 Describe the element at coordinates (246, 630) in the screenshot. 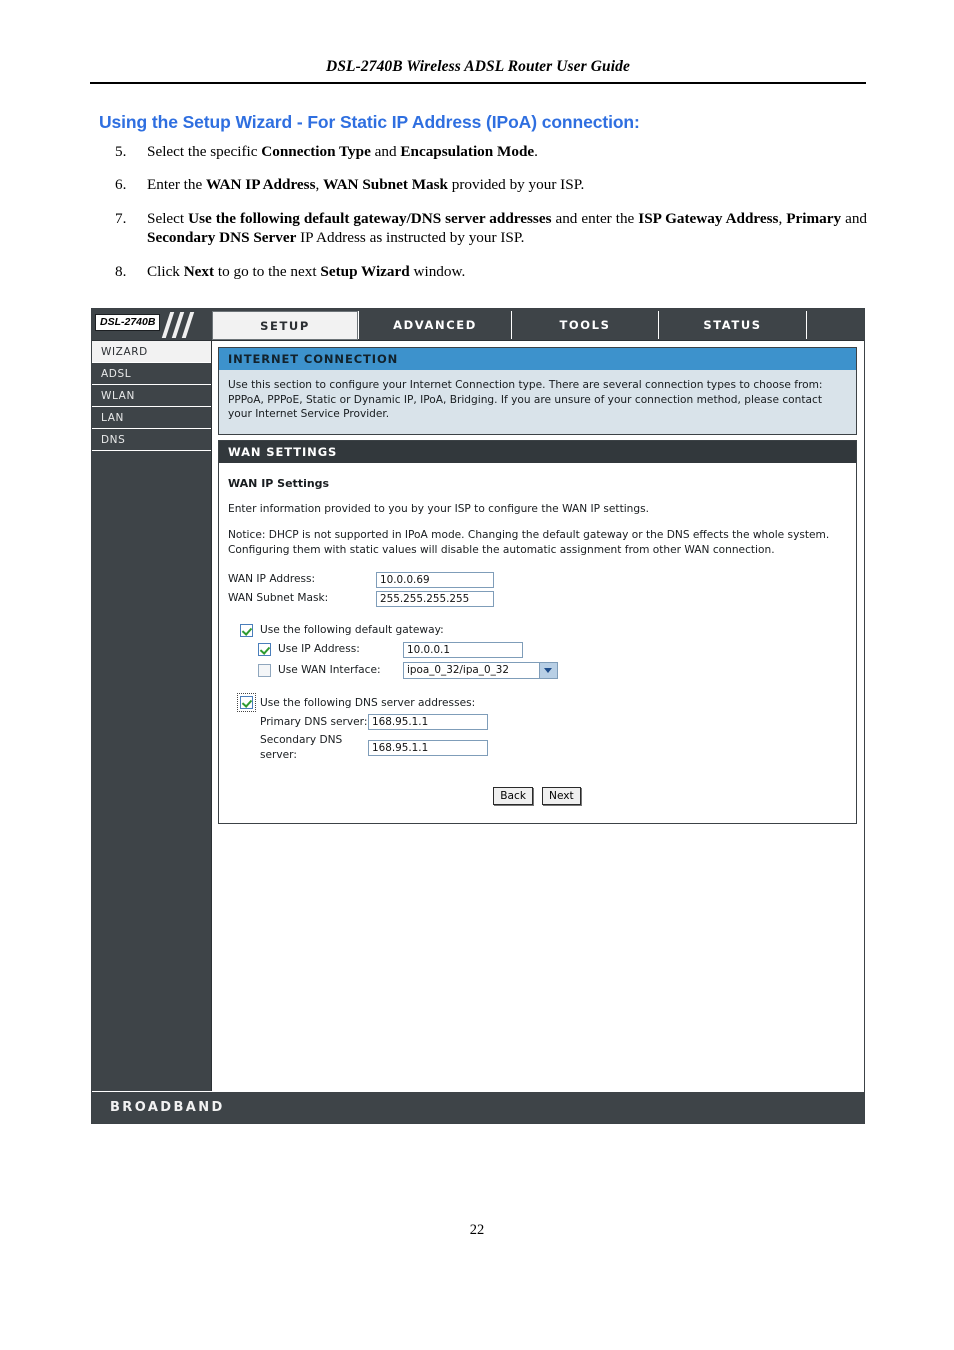

I see `default-gateway-checkbox` at that location.